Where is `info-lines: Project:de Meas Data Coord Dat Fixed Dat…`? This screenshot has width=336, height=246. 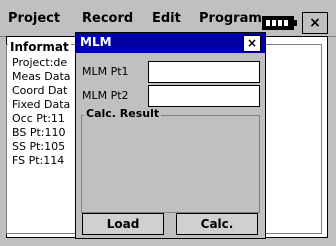
info-lines: Project:de Meas Data Coord Dat Fixed Dat… is located at coordinates (41, 112).